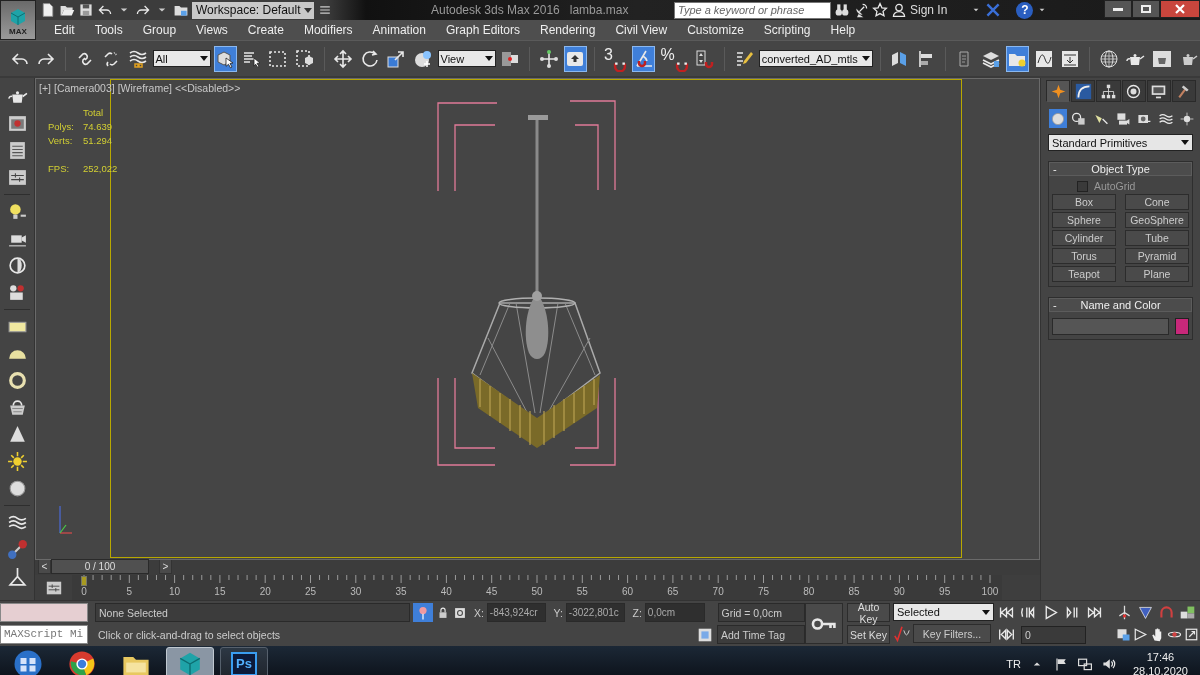 Image resolution: width=1200 pixels, height=675 pixels. Describe the element at coordinates (100, 566) in the screenshot. I see `time-slider-thumb: 0 / 100` at that location.